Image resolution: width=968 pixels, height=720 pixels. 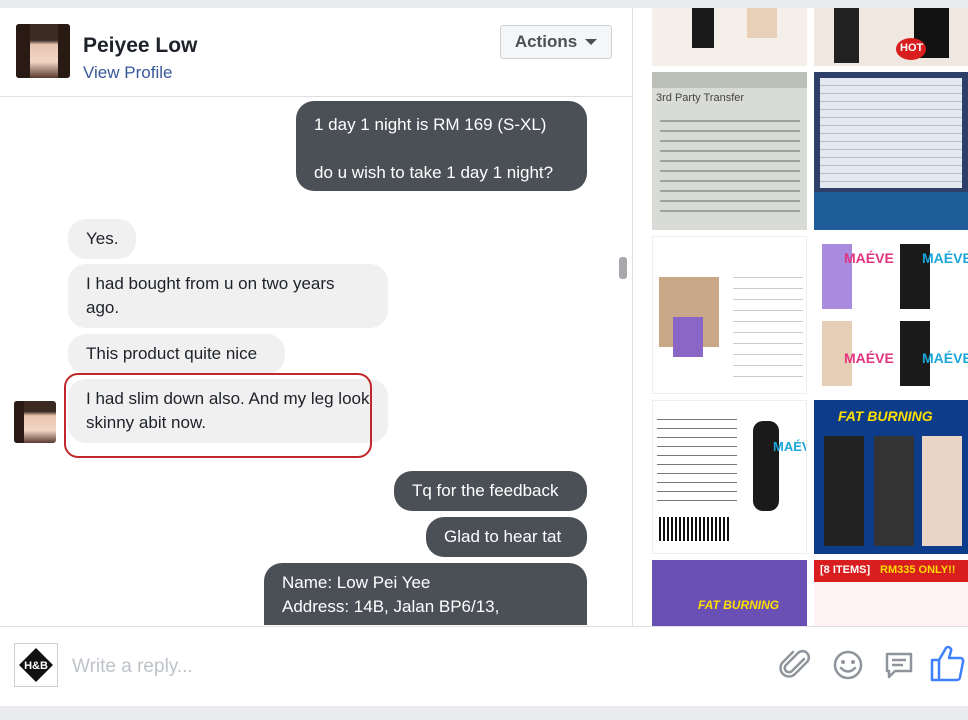 I want to click on photo-barcode, so click(x=694, y=529).